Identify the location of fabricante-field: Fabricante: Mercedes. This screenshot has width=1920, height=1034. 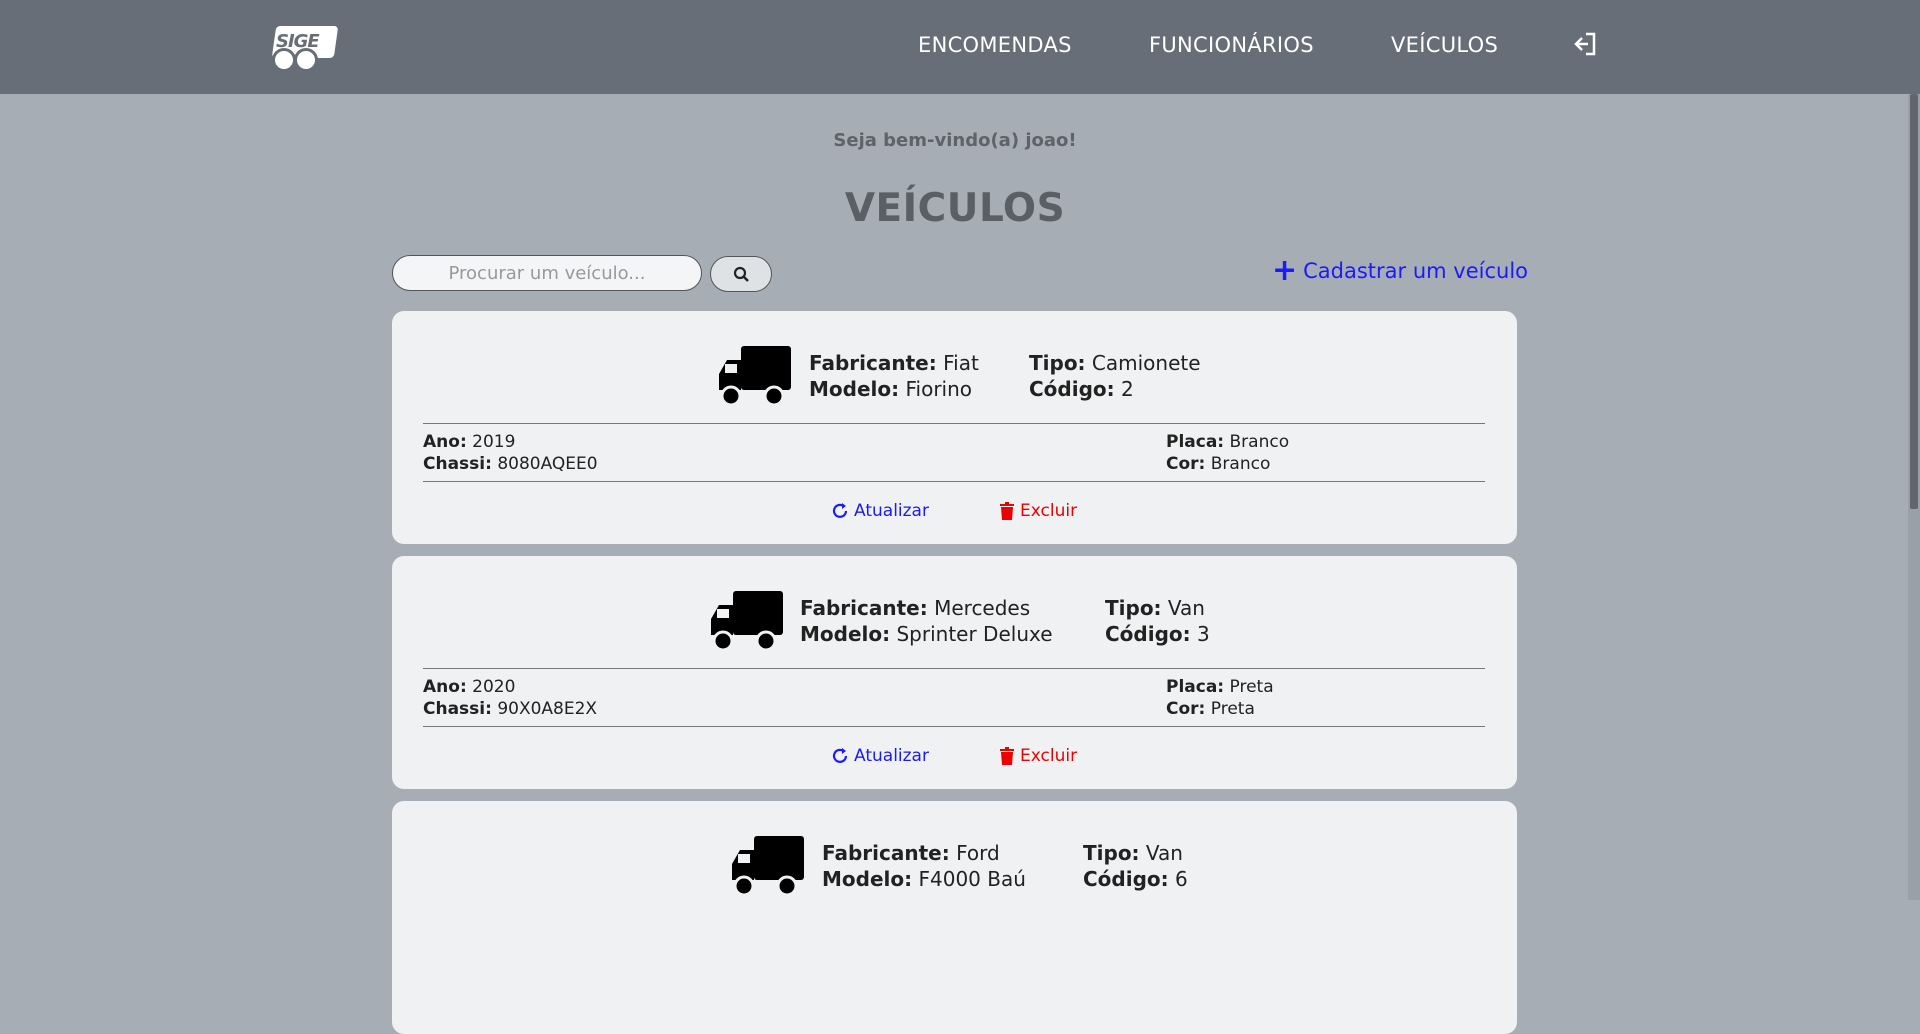
(915, 608).